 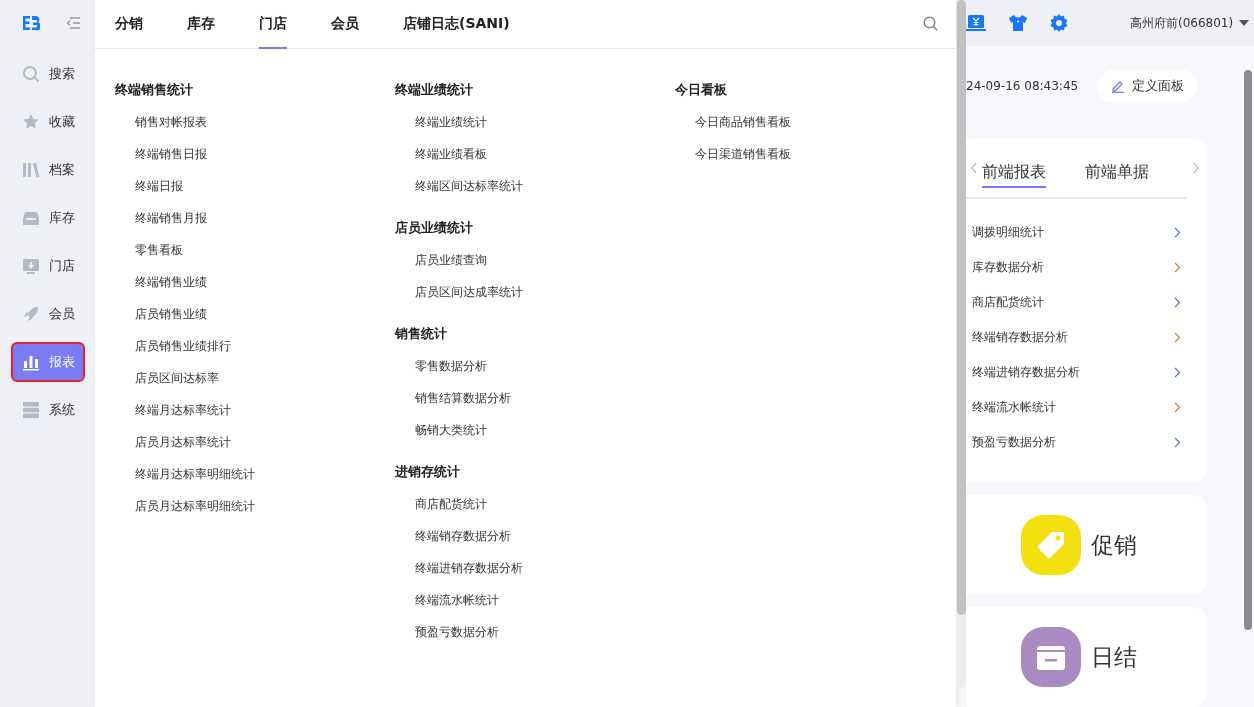 I want to click on server-icon, so click(x=30, y=410).